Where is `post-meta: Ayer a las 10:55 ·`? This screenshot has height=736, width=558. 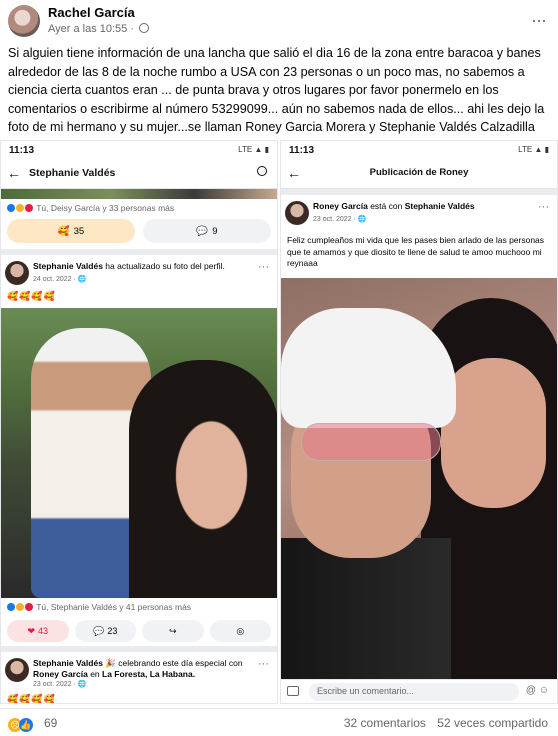
post-meta: Ayer a las 10:55 · is located at coordinates (99, 29).